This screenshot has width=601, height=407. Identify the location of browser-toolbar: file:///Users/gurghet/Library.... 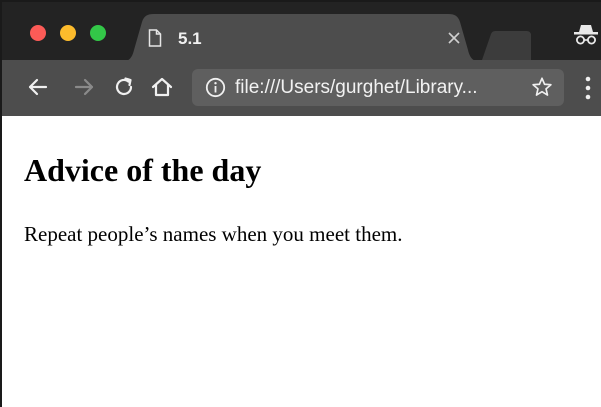
(301, 88).